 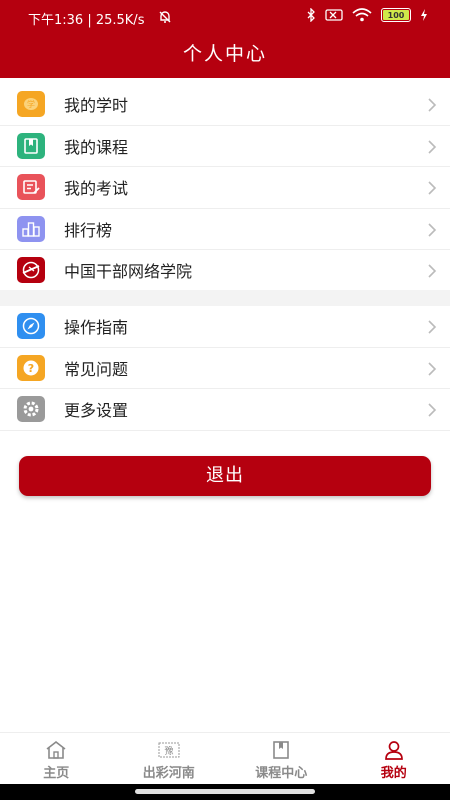 I want to click on tab-label: 出彩河南, so click(x=168, y=773).